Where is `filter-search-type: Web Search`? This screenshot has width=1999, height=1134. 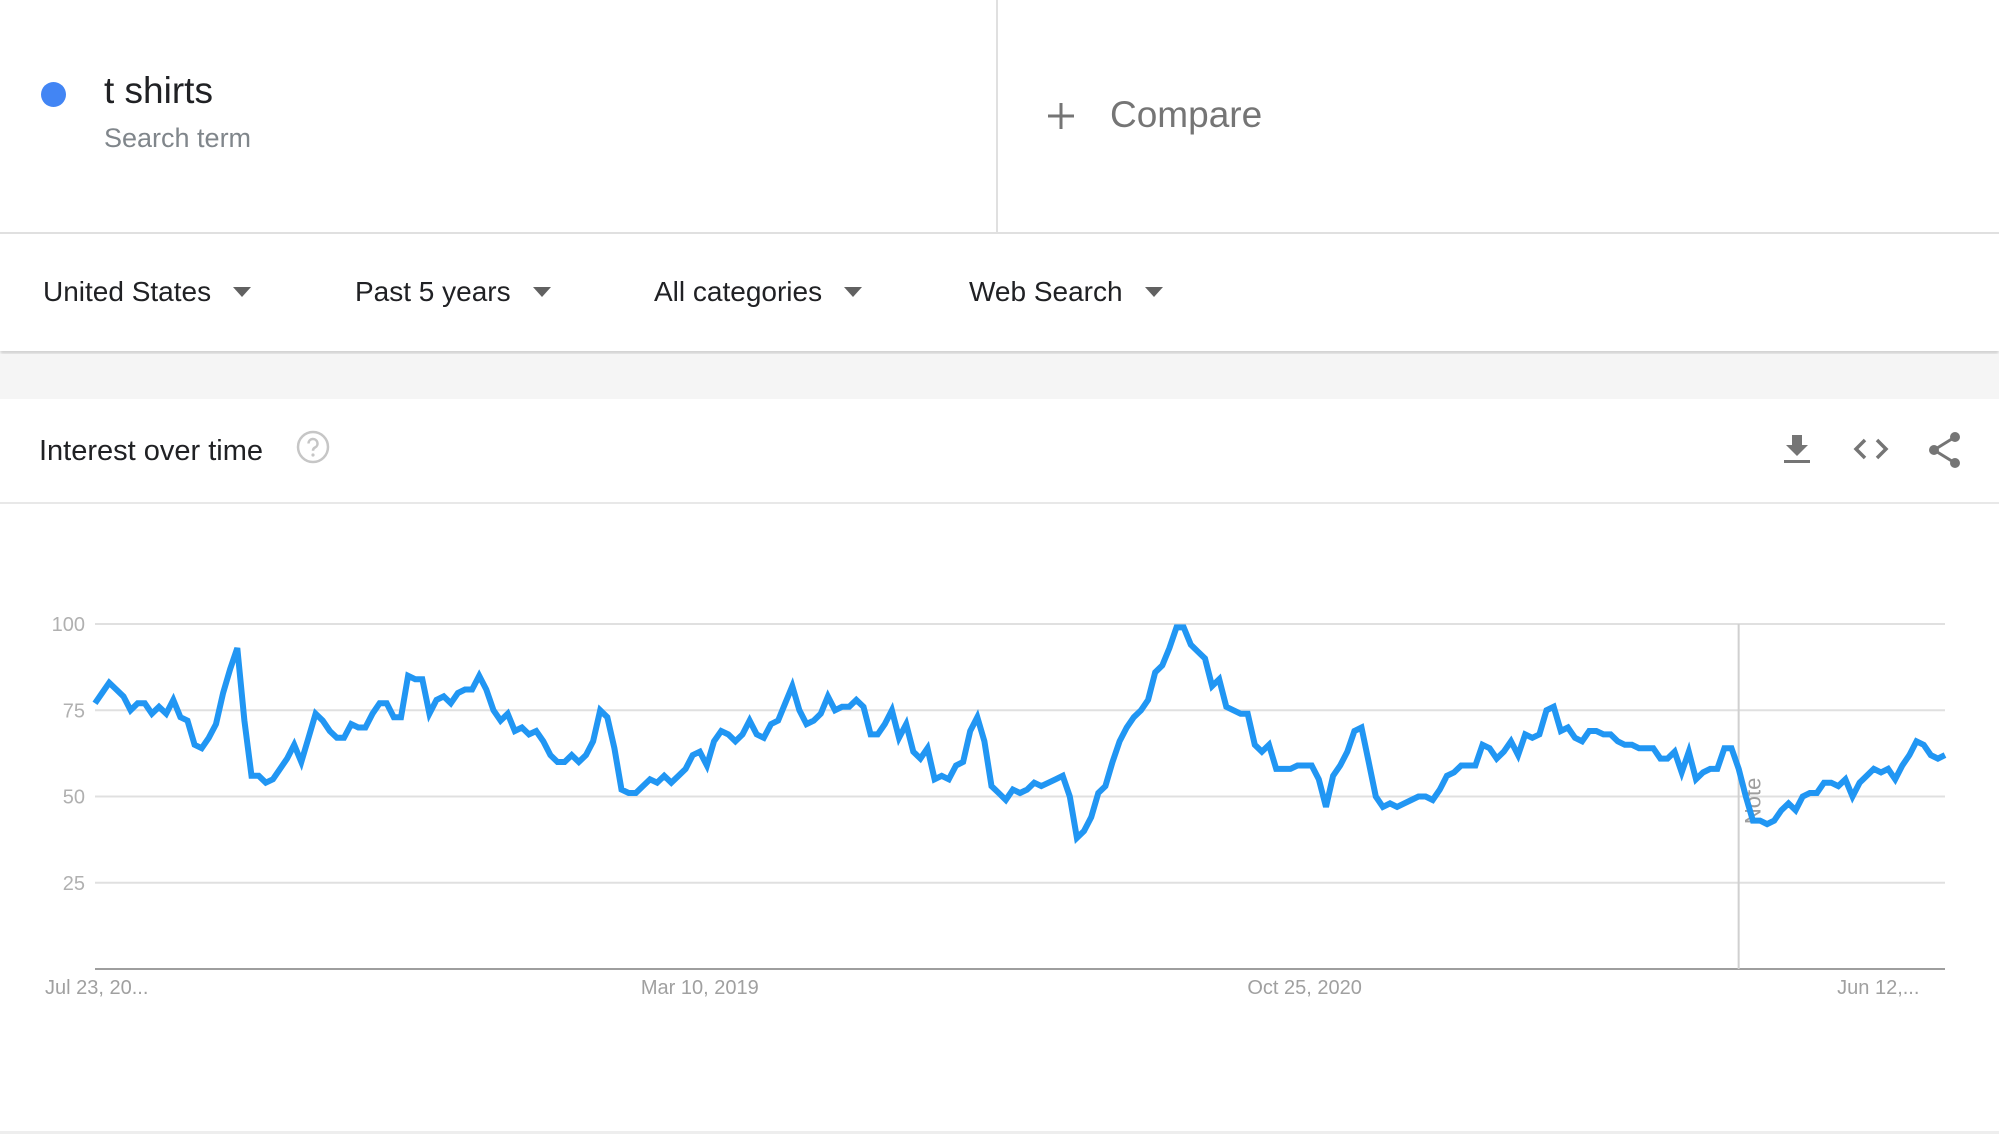 filter-search-type: Web Search is located at coordinates (1066, 292).